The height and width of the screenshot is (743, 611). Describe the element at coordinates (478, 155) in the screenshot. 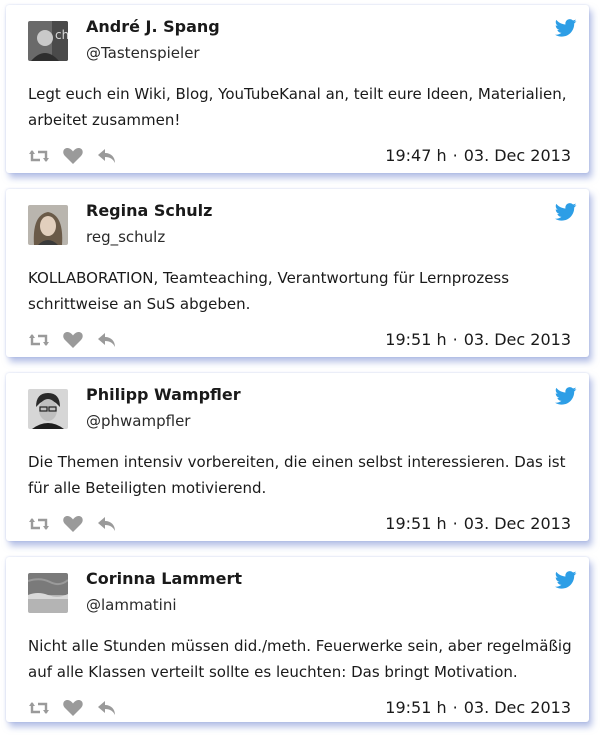

I see `timestamp: 19:47 h · 03. Dec 2013` at that location.